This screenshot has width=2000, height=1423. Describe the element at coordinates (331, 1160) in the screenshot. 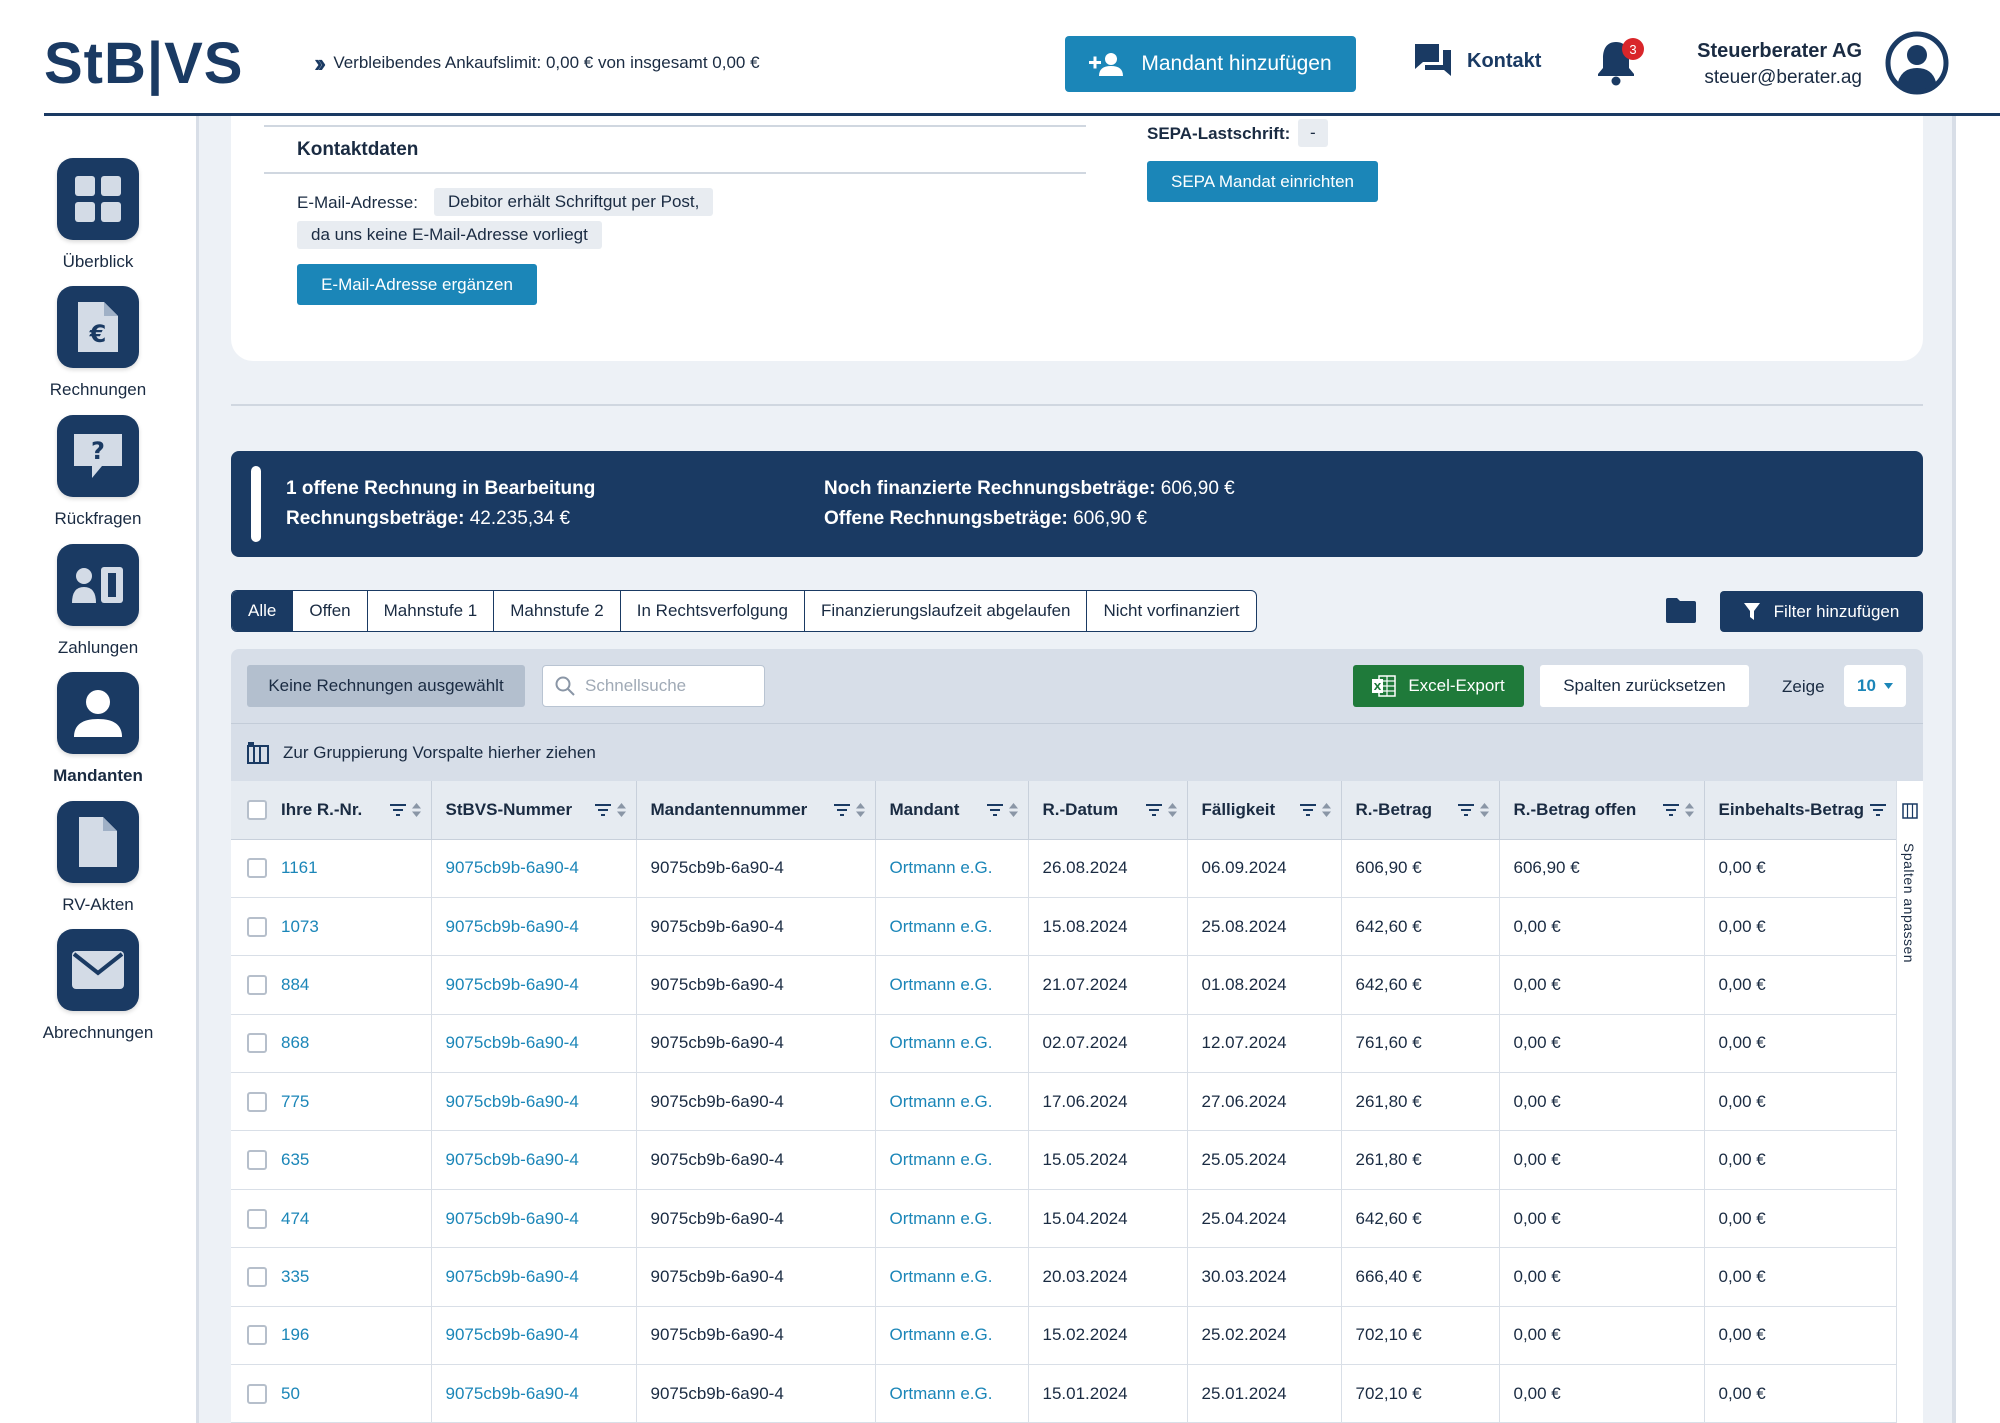

I see `table-cell: 635` at that location.